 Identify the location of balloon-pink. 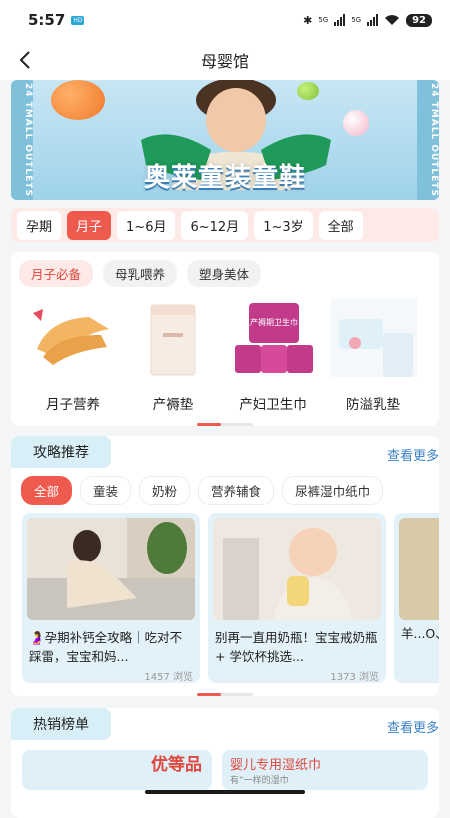
(356, 123).